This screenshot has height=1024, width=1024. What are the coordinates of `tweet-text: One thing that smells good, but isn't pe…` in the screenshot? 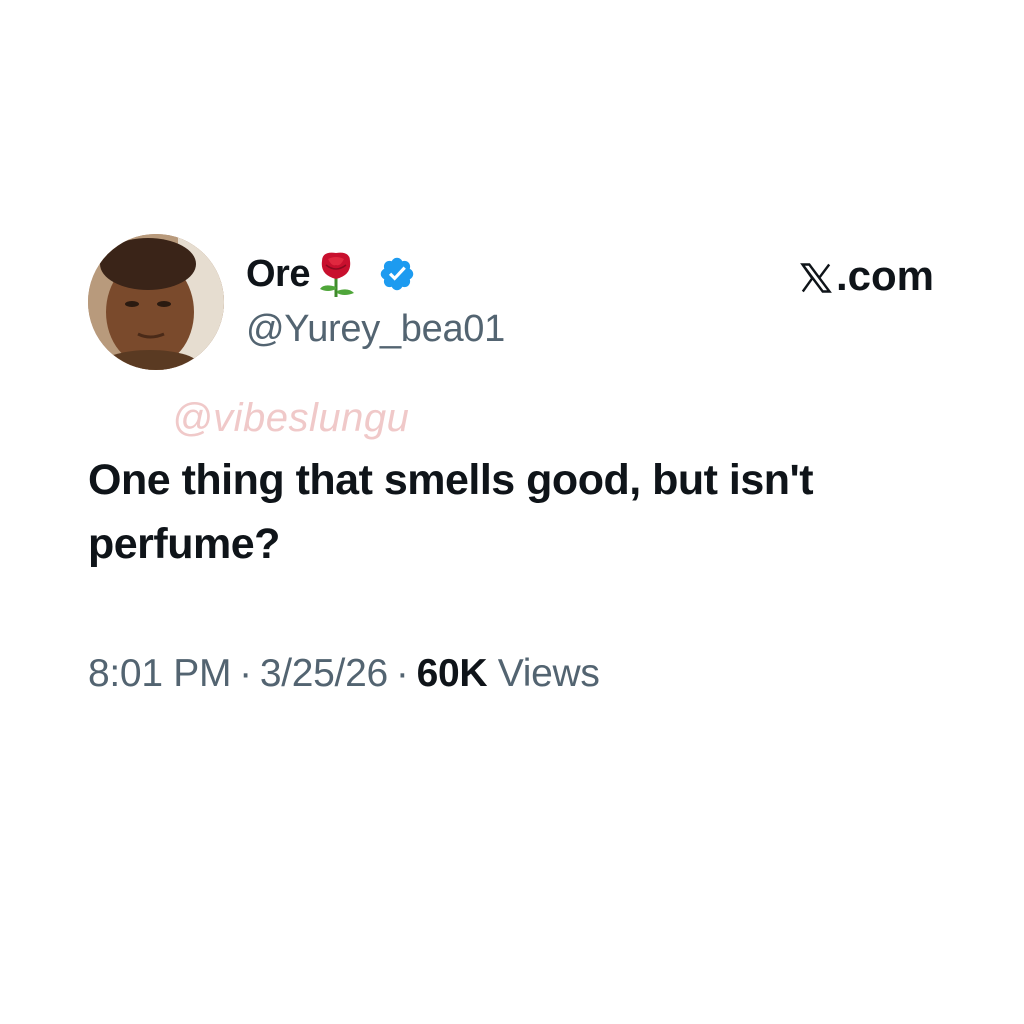 It's located at (451, 512).